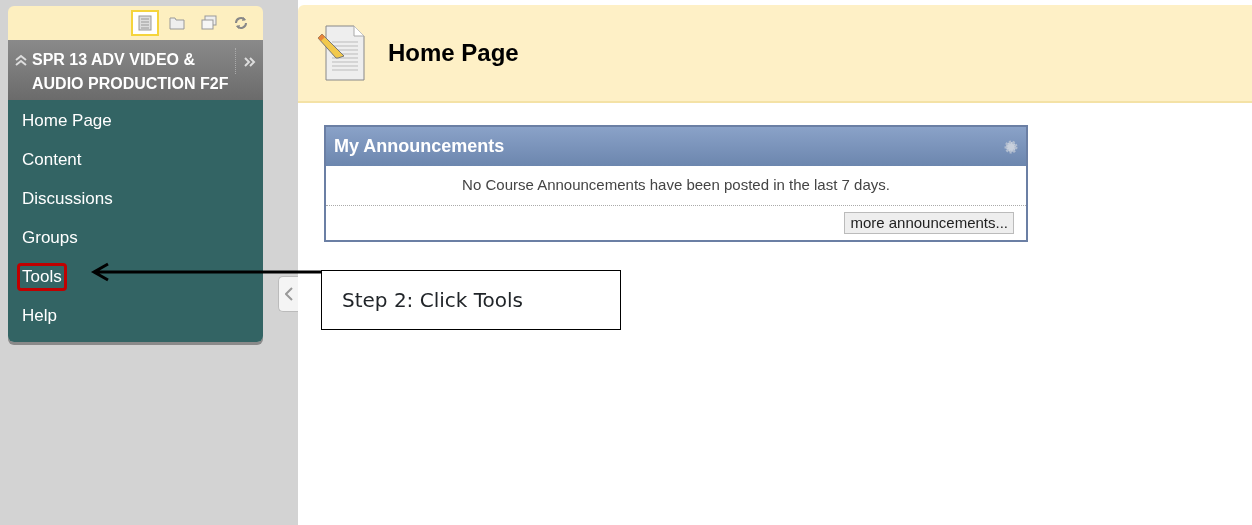 The width and height of the screenshot is (1252, 525). I want to click on view-button, so click(145, 23).